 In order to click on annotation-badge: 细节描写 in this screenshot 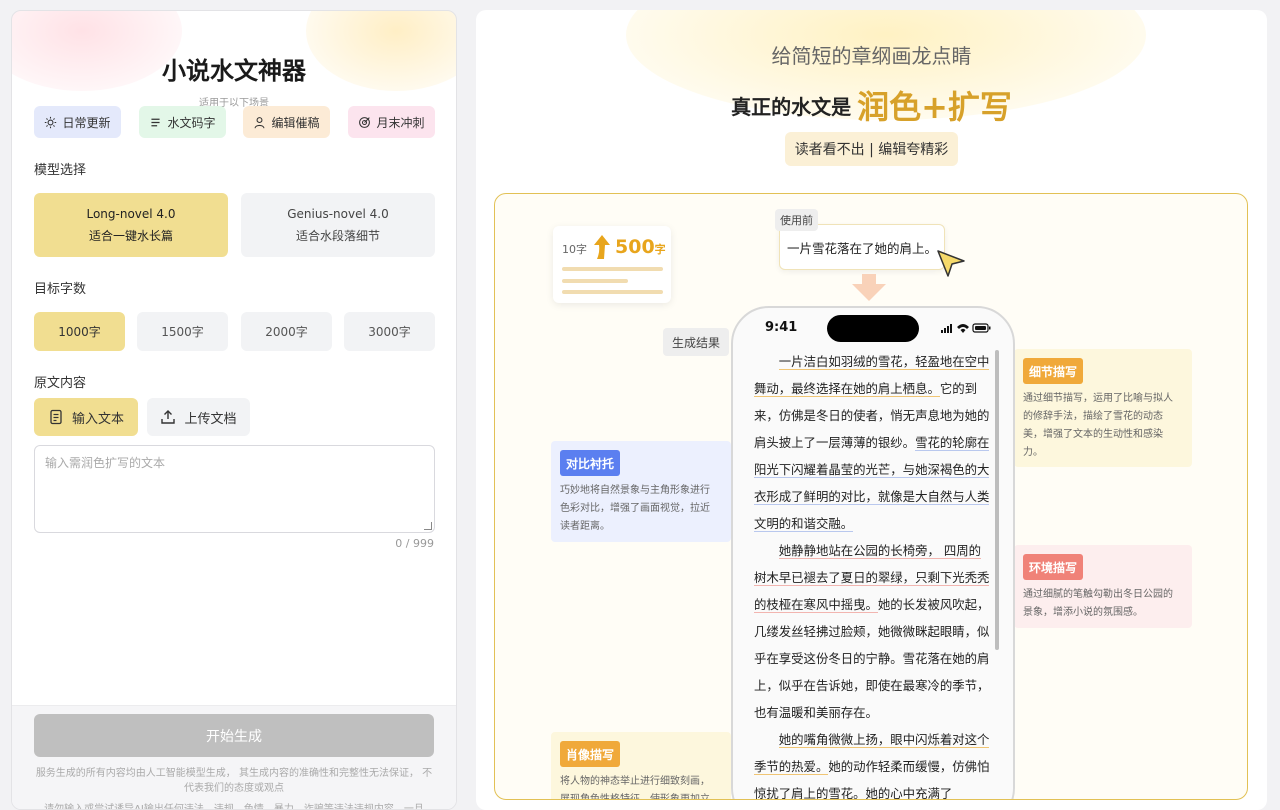, I will do `click(1053, 371)`.